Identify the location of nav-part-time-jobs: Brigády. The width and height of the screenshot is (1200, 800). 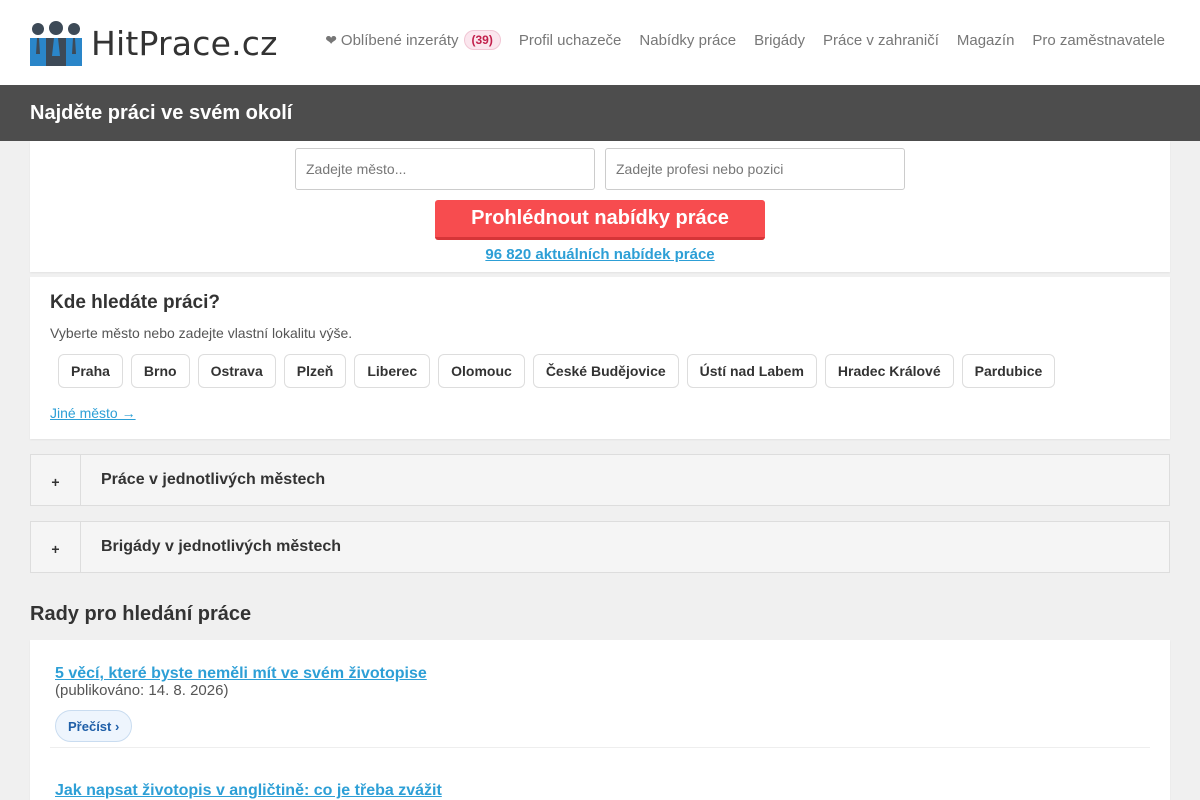
(779, 40).